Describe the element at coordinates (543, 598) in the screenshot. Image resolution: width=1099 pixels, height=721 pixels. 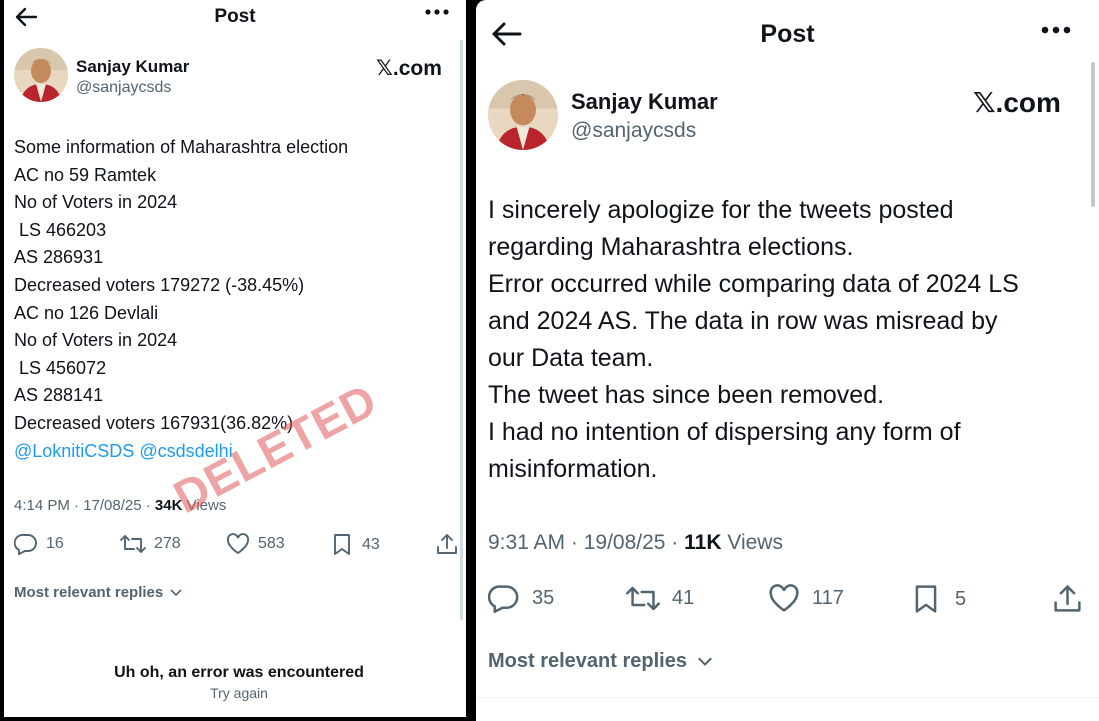
I see `reply-count: 35` at that location.